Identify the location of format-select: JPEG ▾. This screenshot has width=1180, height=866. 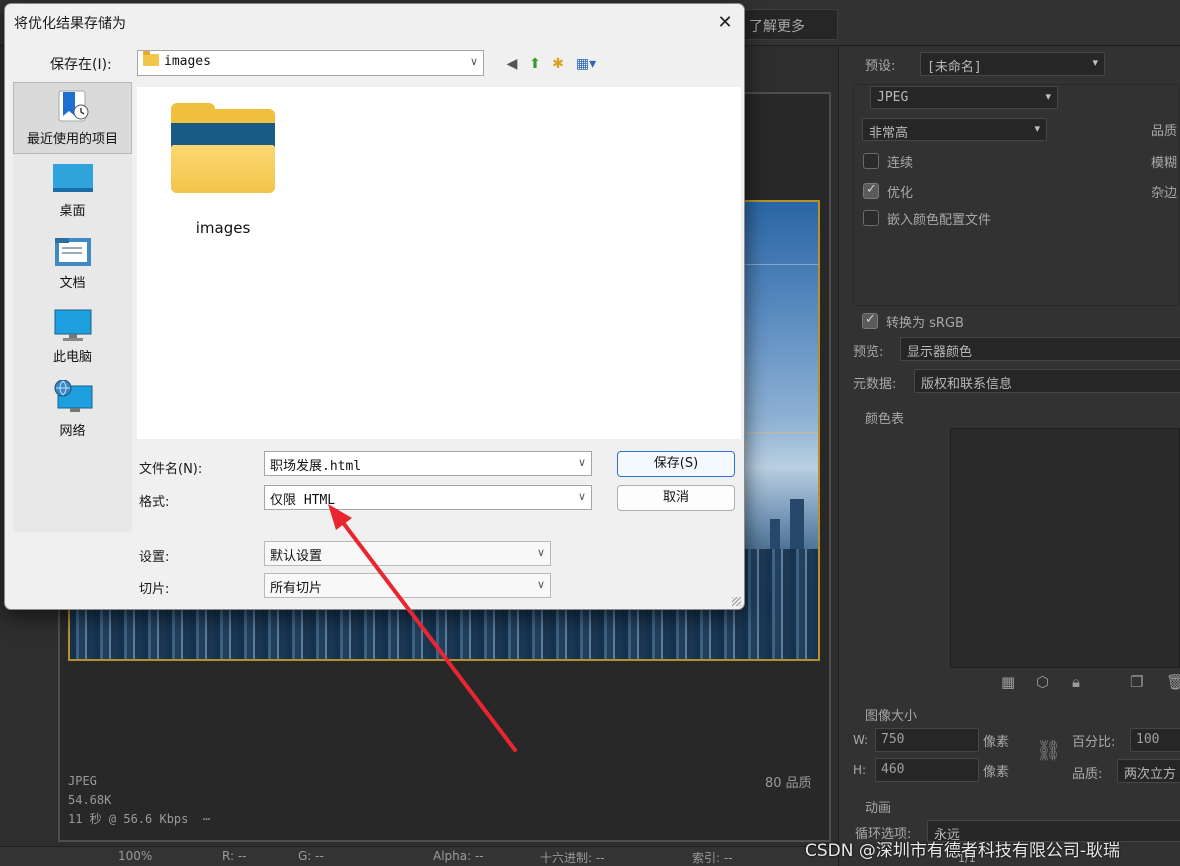
(964, 97).